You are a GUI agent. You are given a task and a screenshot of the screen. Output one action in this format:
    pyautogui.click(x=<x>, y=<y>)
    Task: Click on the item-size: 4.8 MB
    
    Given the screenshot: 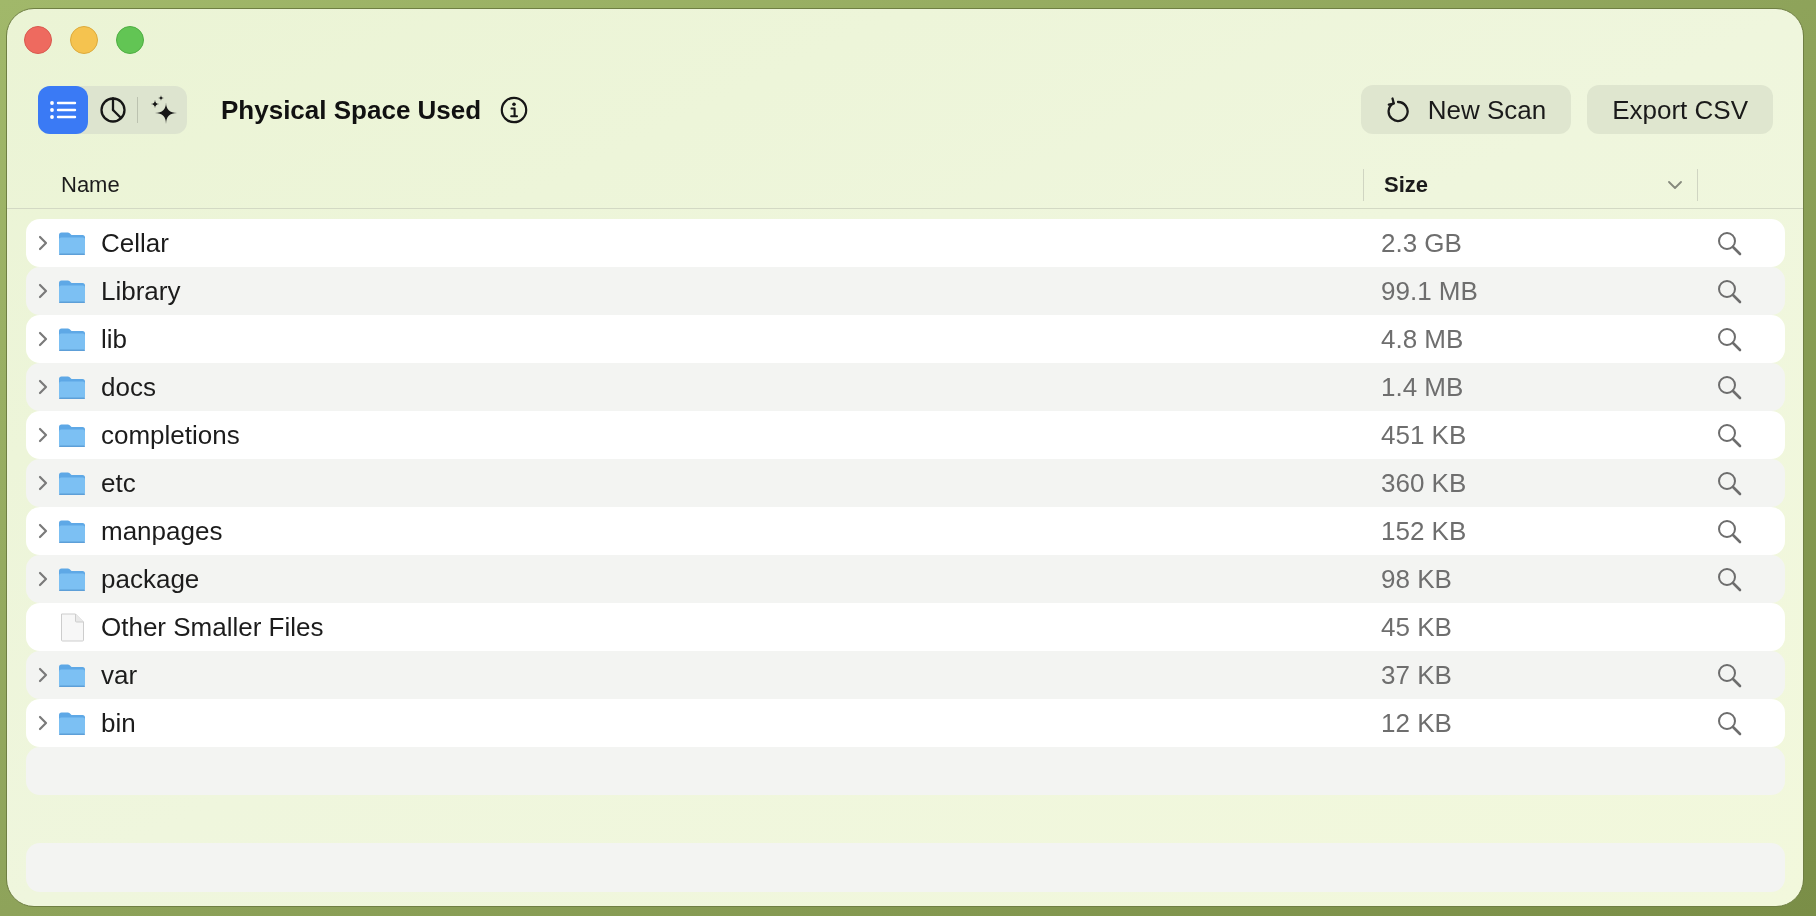 What is the action you would take?
    pyautogui.click(x=1422, y=339)
    